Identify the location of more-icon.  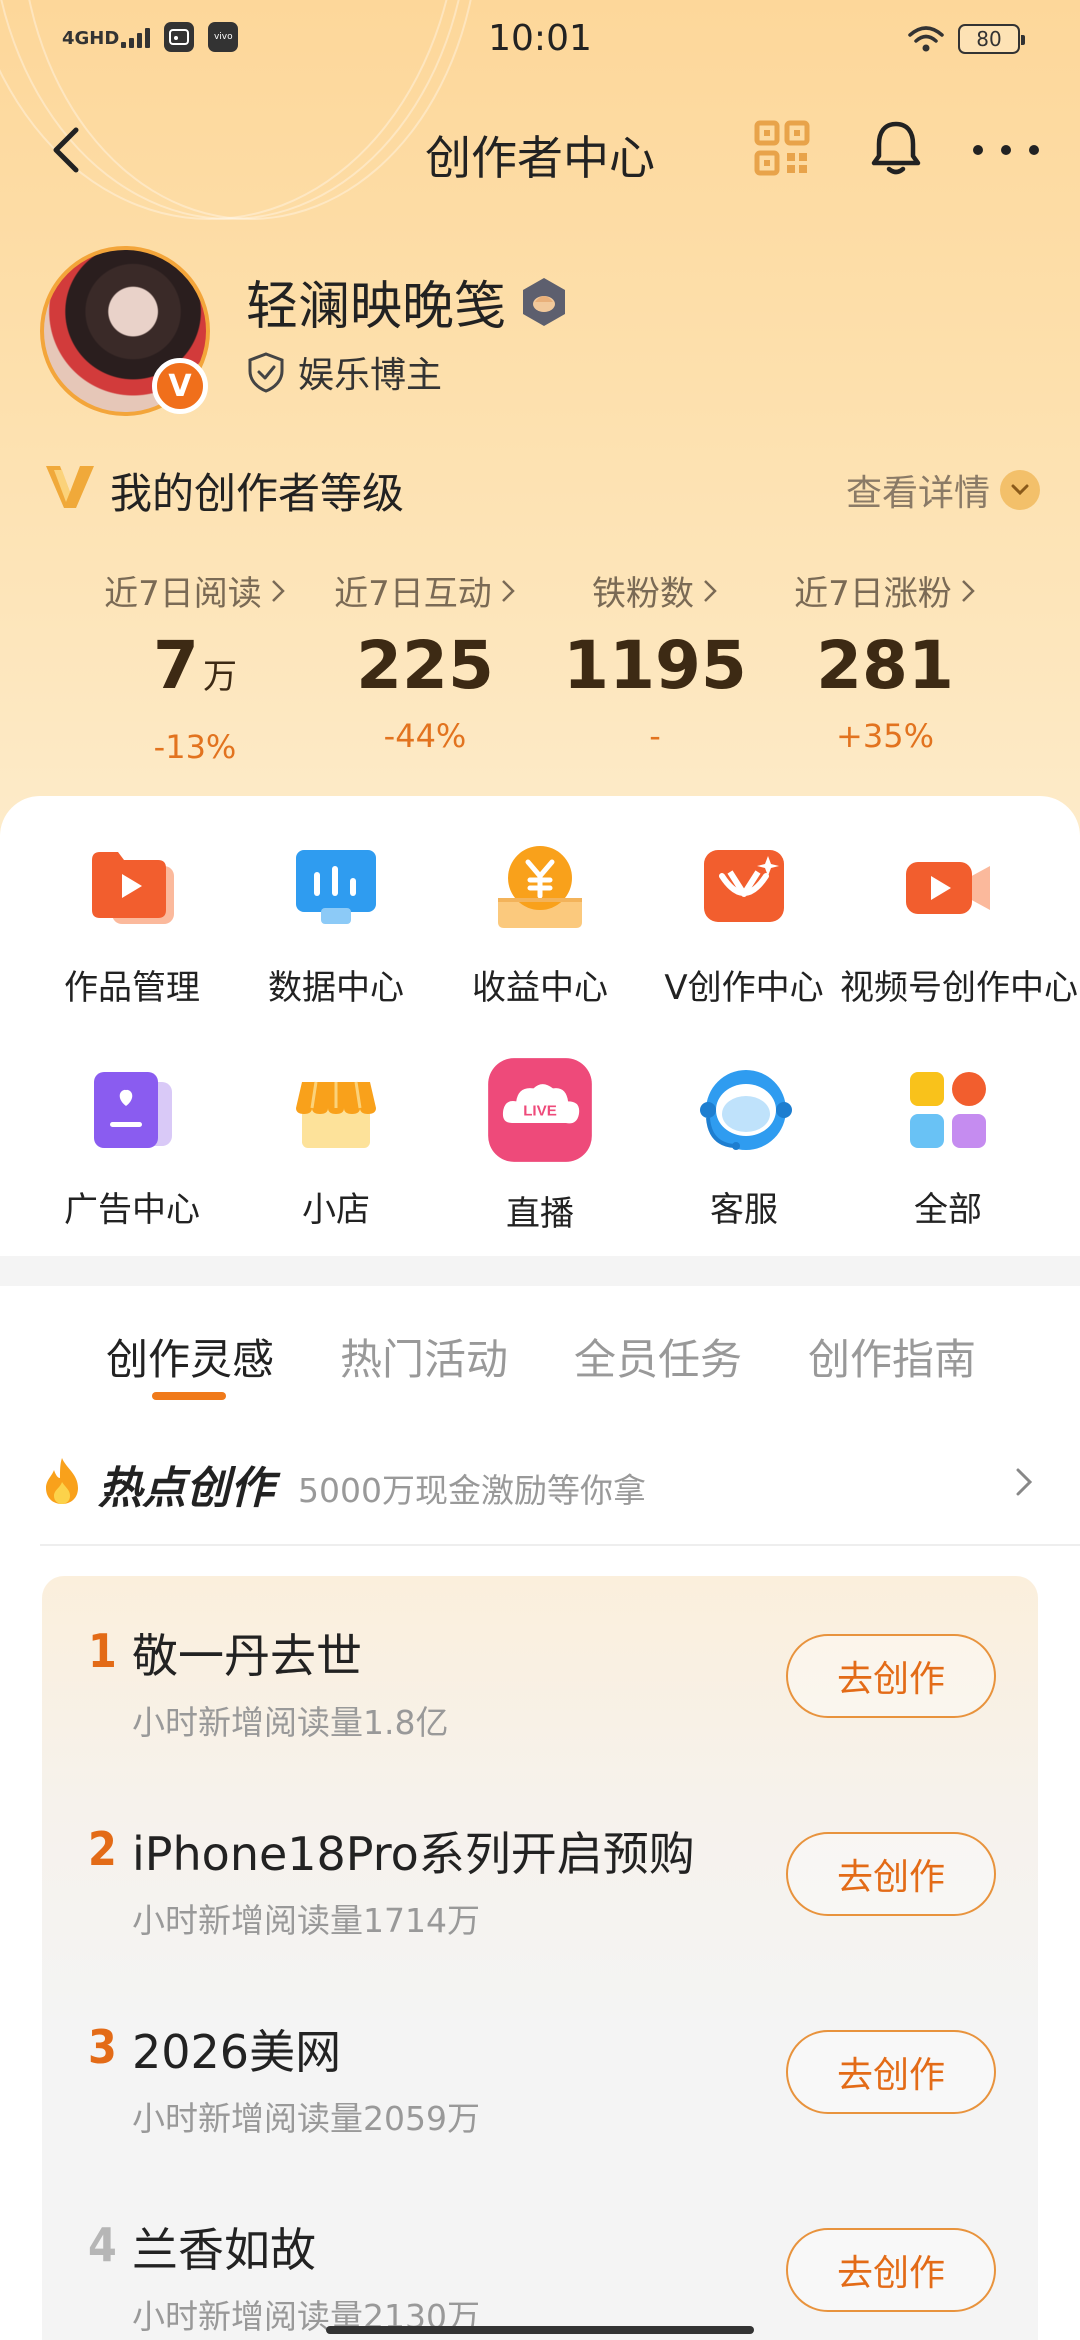
(1006, 150).